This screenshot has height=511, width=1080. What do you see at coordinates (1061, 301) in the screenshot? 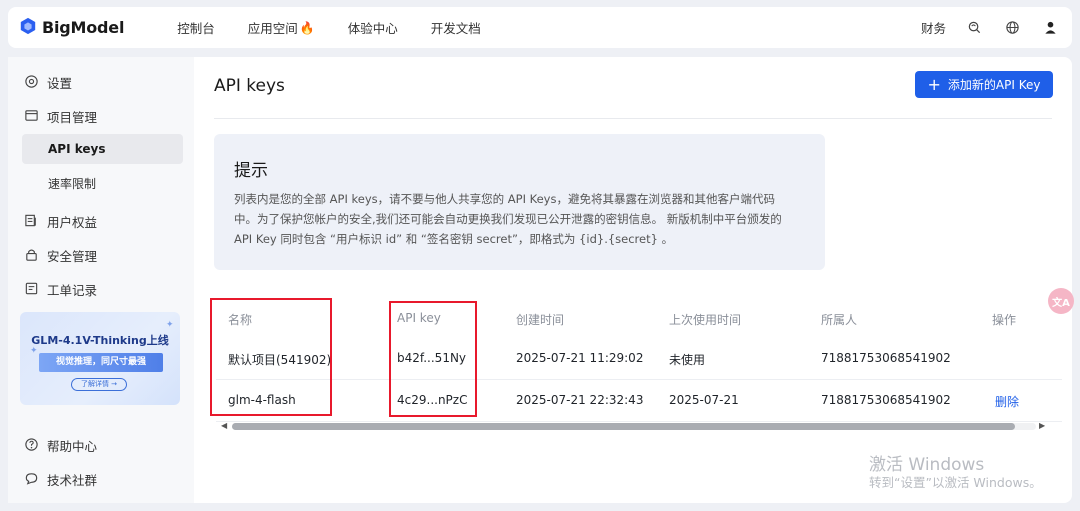
I see `translate-float-button: 文A` at bounding box center [1061, 301].